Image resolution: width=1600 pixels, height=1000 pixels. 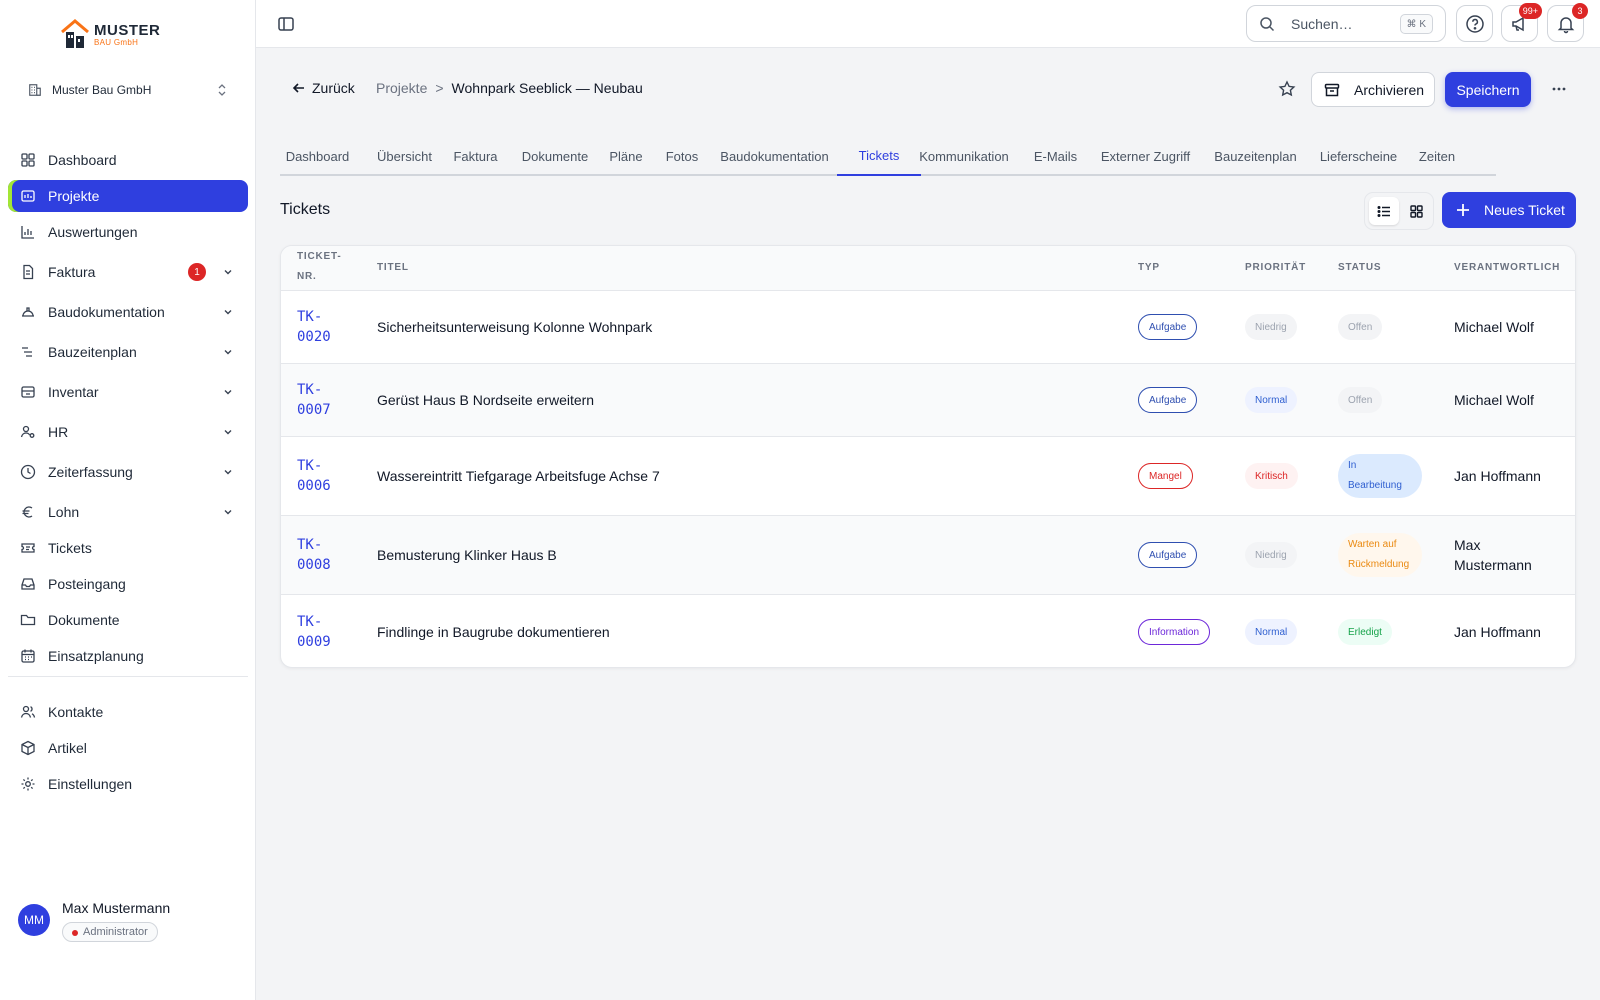 What do you see at coordinates (1416, 211) in the screenshot?
I see `grid-view-button` at bounding box center [1416, 211].